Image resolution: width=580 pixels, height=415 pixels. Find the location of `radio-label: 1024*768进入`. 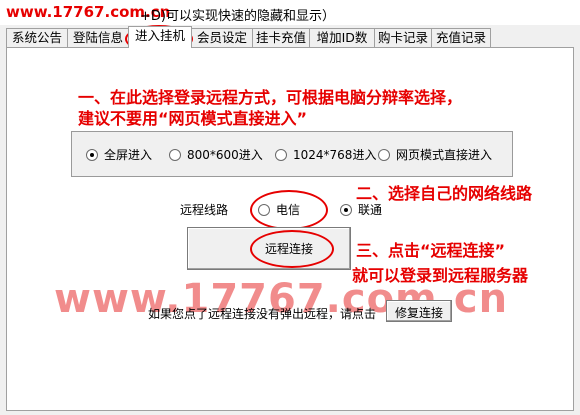

radio-label: 1024*768进入 is located at coordinates (335, 155).